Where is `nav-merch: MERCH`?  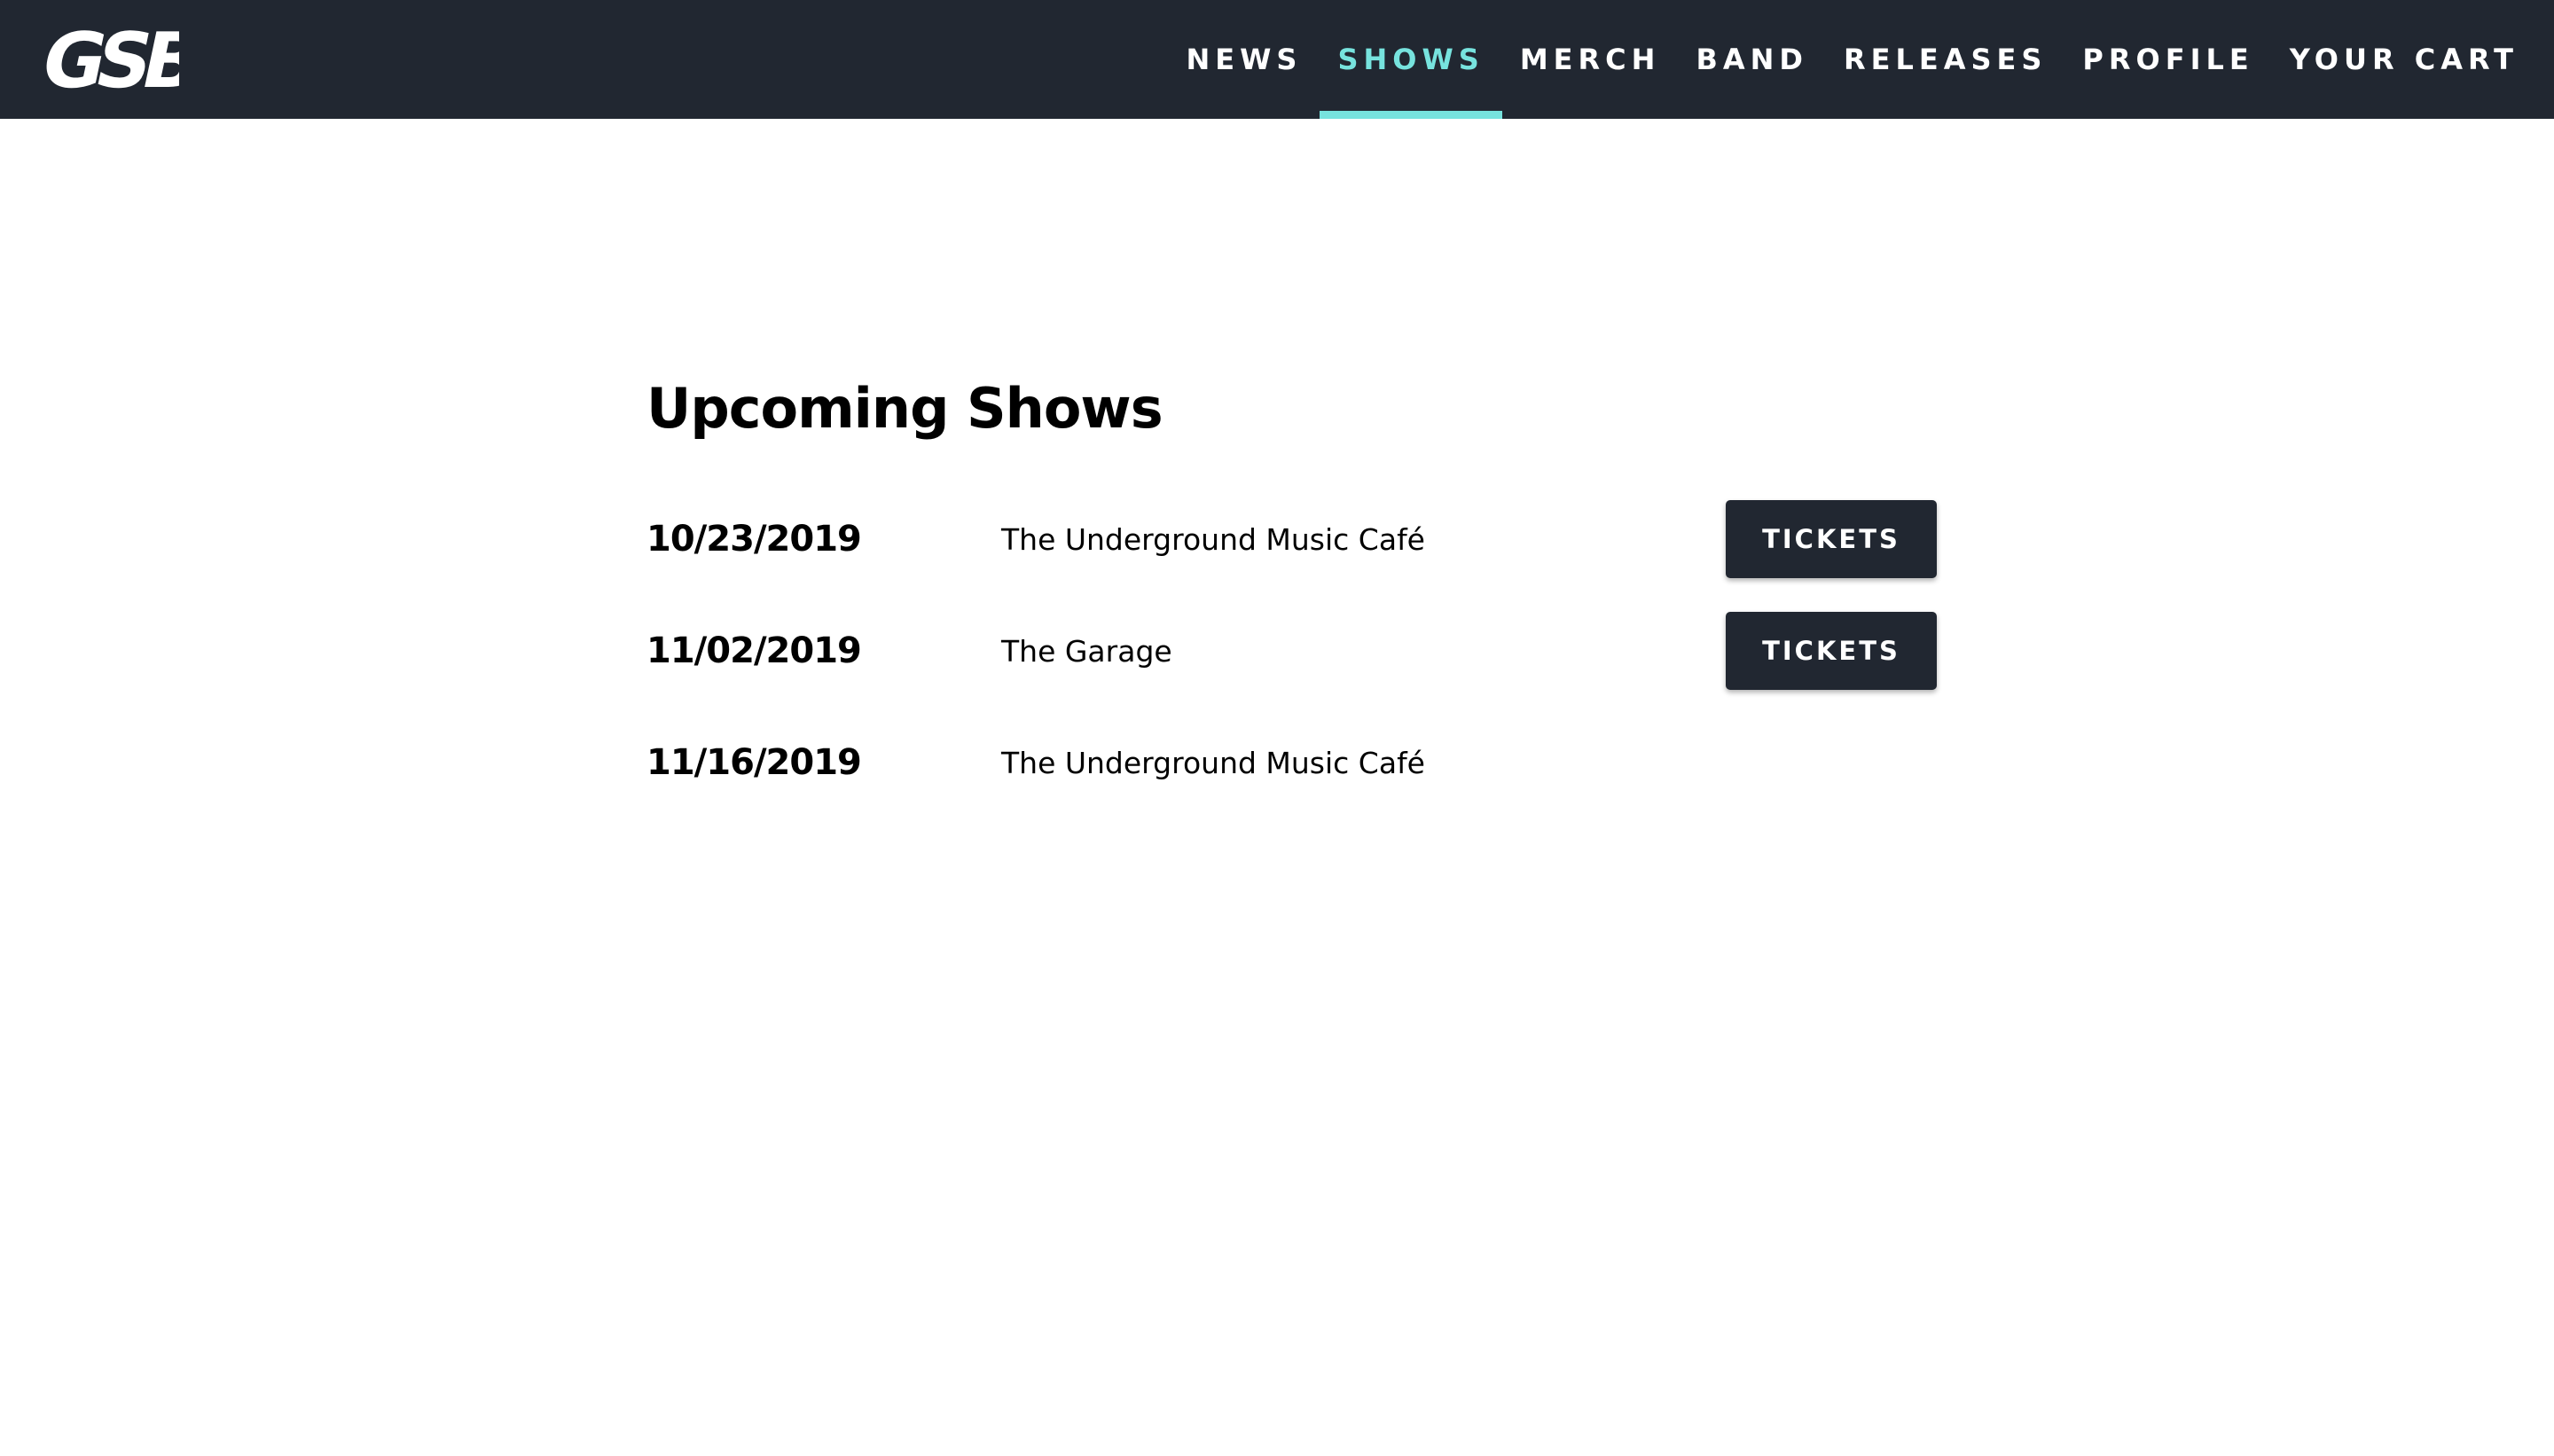
nav-merch: MERCH is located at coordinates (1590, 59).